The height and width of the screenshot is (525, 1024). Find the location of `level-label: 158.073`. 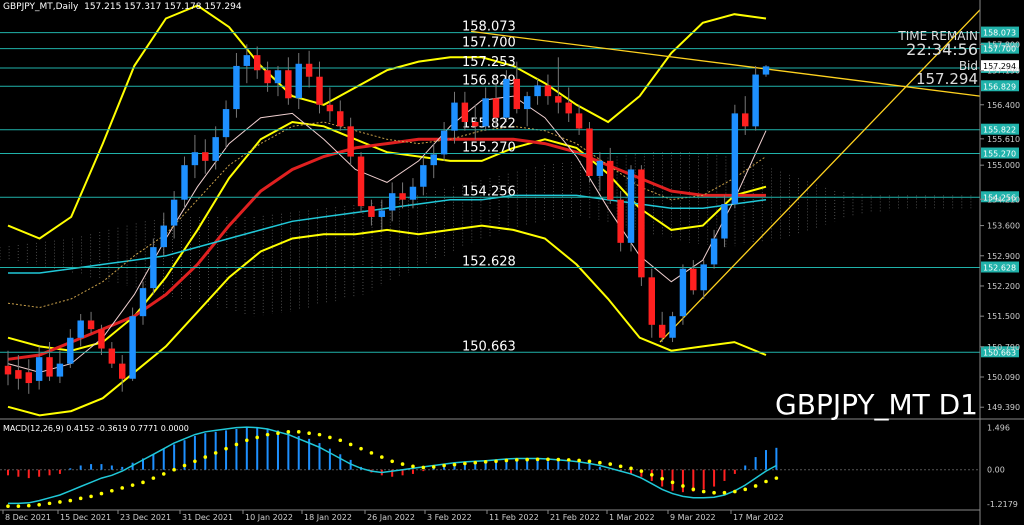

level-label: 158.073 is located at coordinates (489, 27).